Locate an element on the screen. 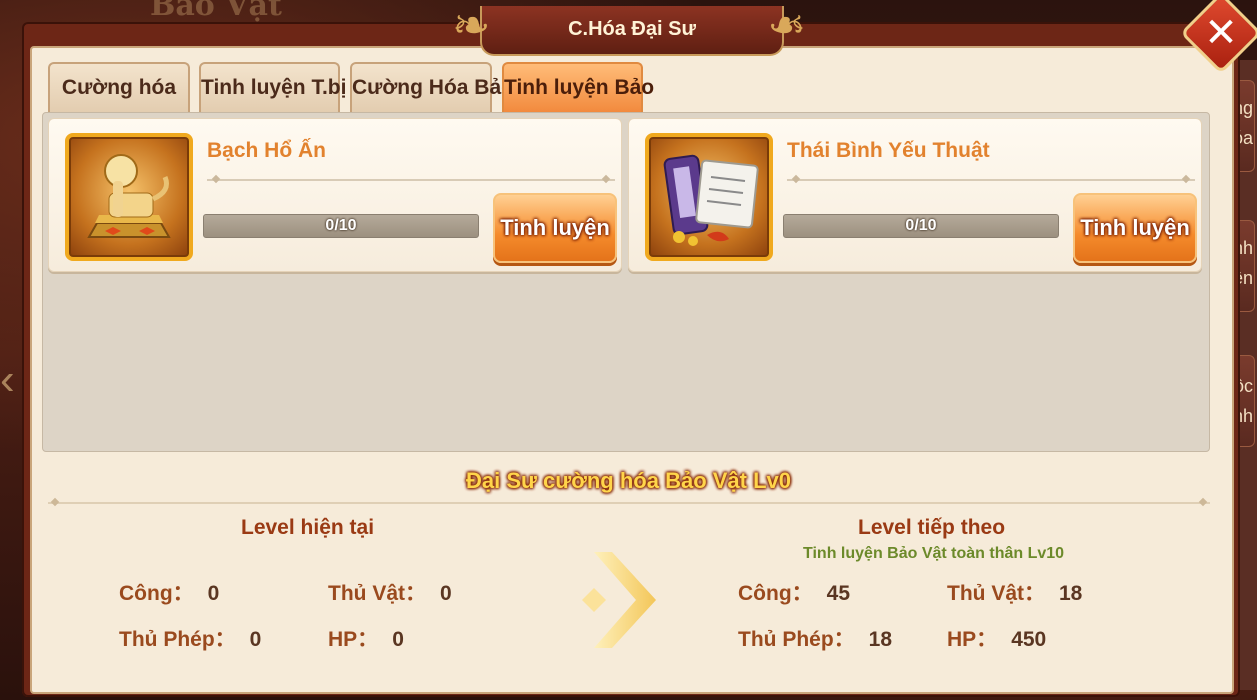  scroll-ornament-left-icon: ❧ is located at coordinates (471, 26).